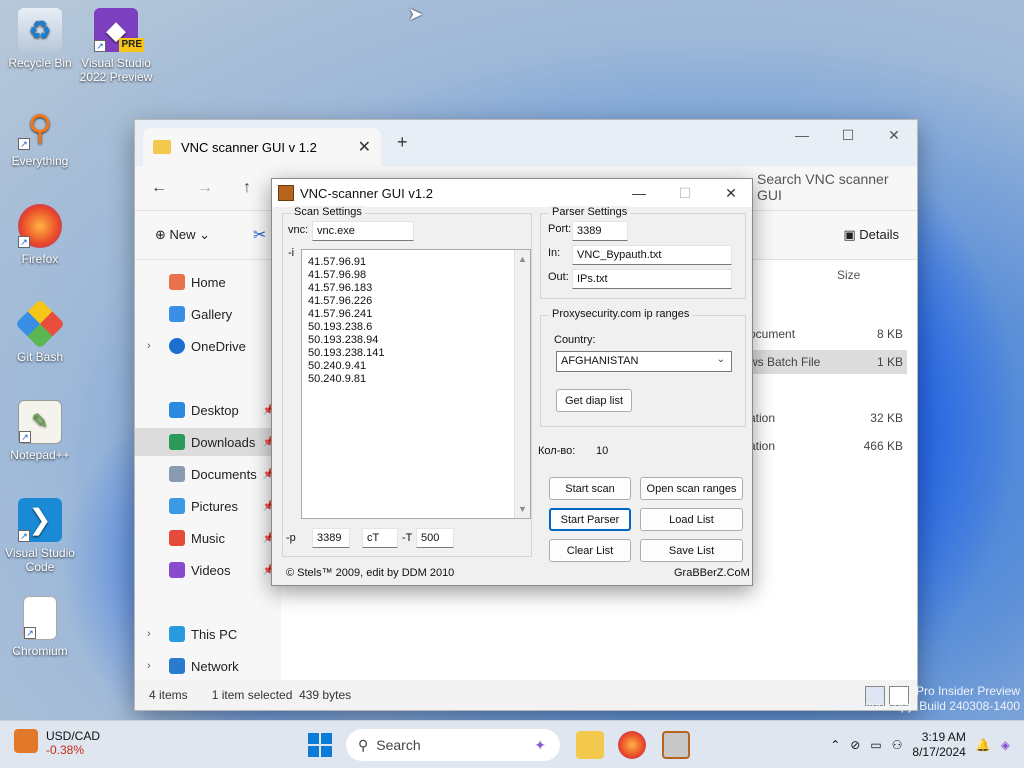 This screenshot has height=768, width=1024. What do you see at coordinates (691, 519) in the screenshot?
I see `load-list-button: Load List` at bounding box center [691, 519].